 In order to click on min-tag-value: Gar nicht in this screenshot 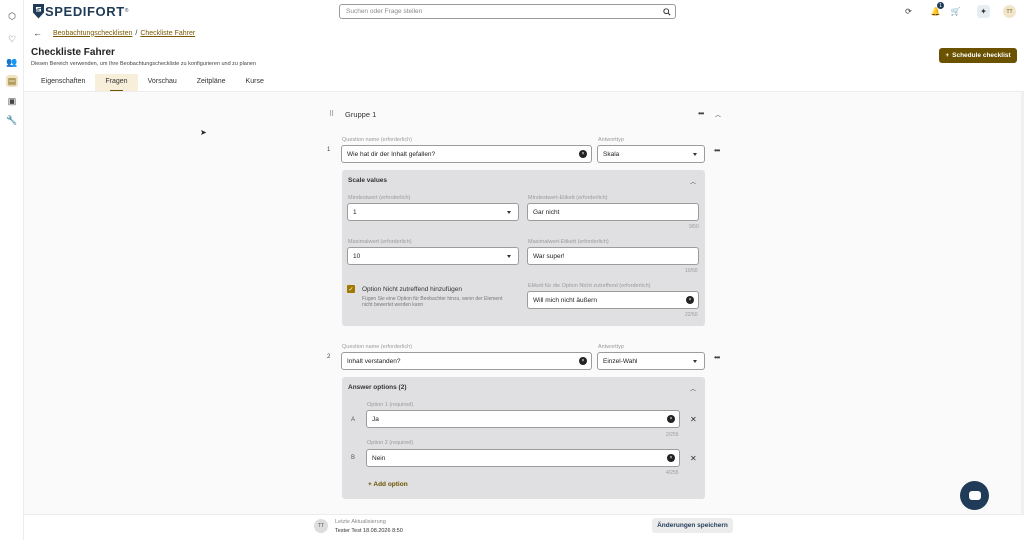, I will do `click(546, 212)`.